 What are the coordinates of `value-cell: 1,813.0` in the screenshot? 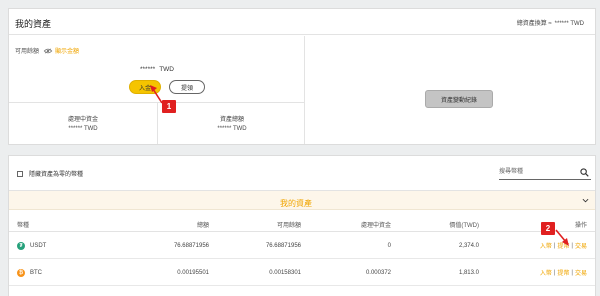 It's located at (468, 272).